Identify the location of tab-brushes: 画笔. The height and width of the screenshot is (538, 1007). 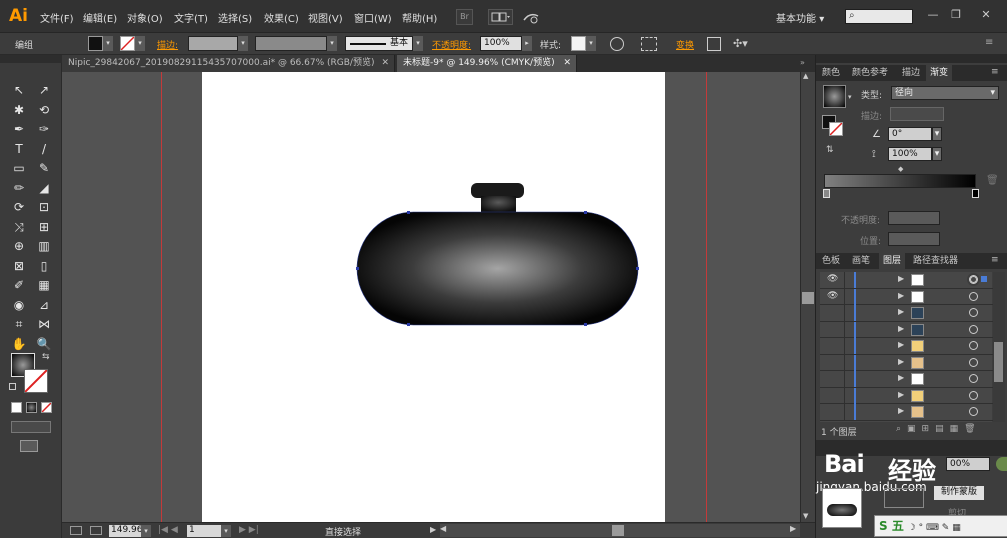
(861, 261).